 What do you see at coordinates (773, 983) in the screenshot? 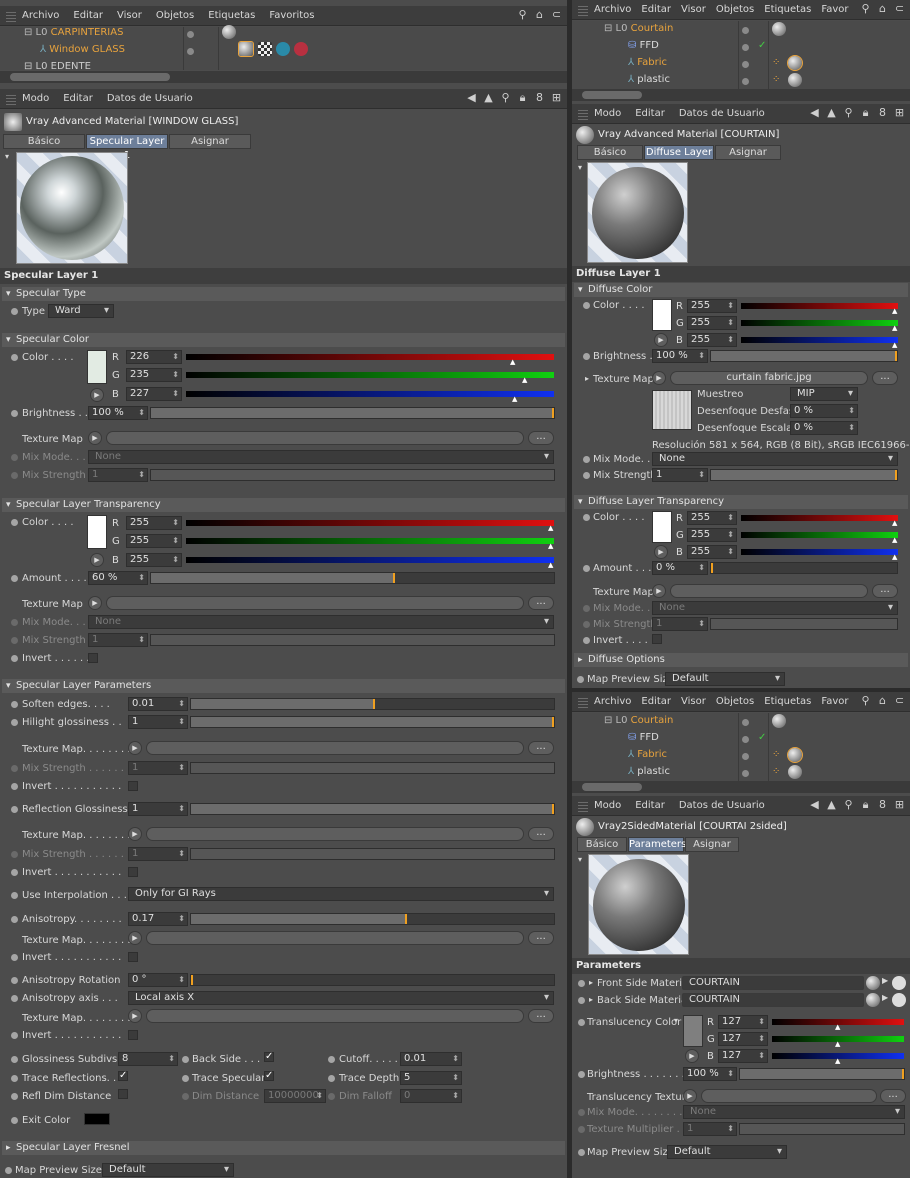
I see `front-side-material-slot: COURTAIN` at bounding box center [773, 983].